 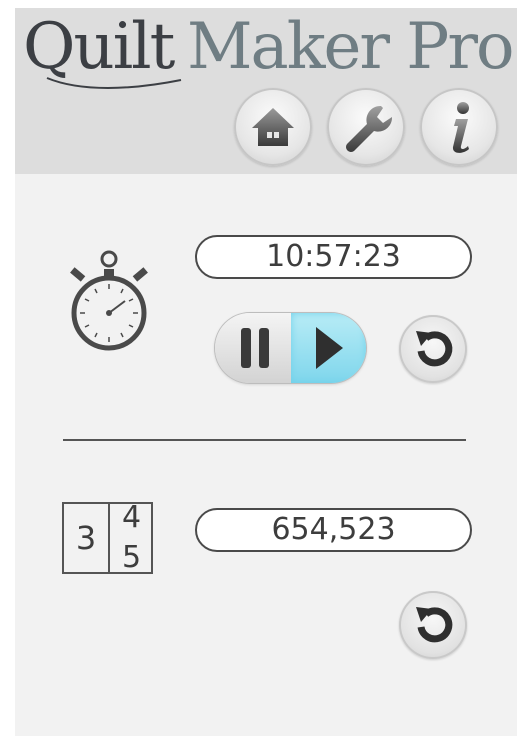 I want to click on stopwatch-icon, so click(x=109, y=300).